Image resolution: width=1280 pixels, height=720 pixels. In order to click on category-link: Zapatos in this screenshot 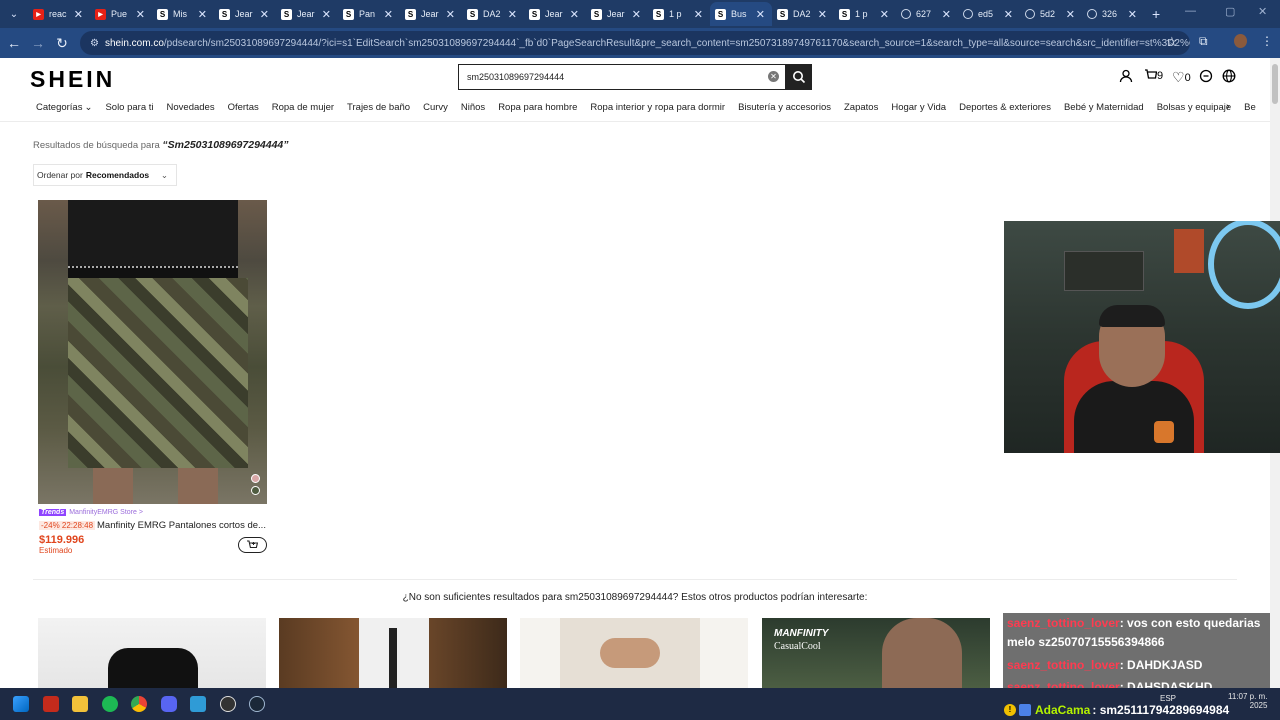, I will do `click(861, 109)`.